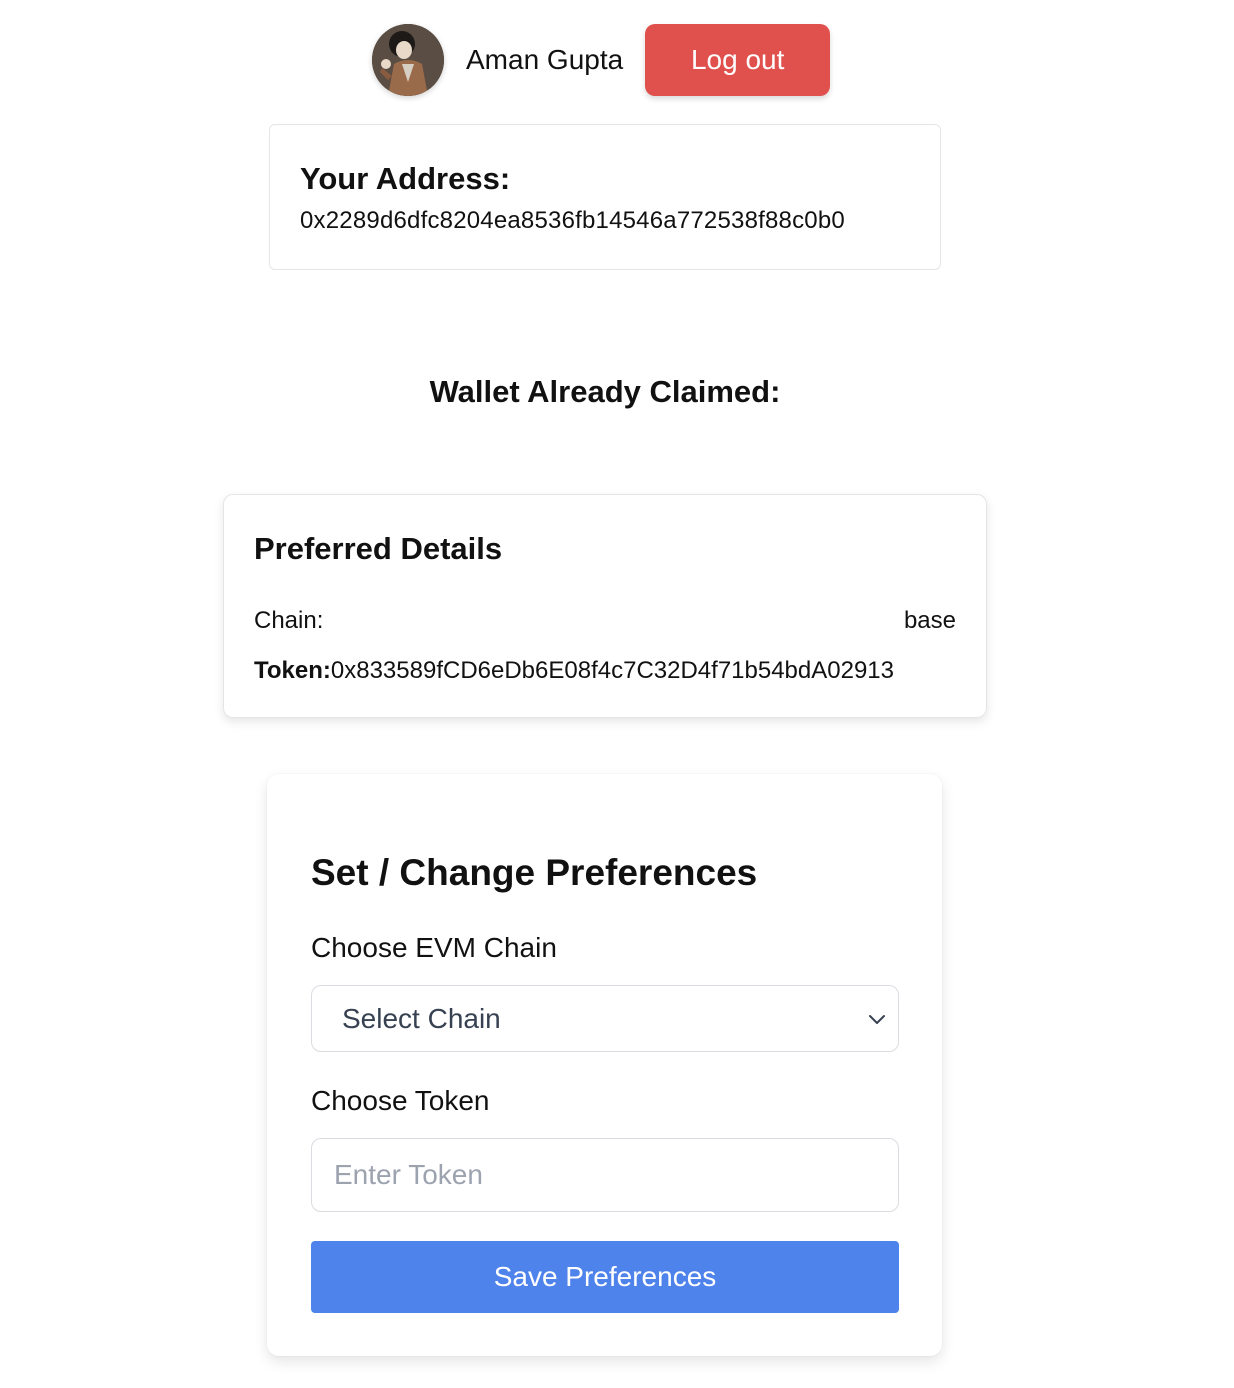 This screenshot has width=1234, height=1388. I want to click on token-field-label: Choose Token, so click(400, 1100).